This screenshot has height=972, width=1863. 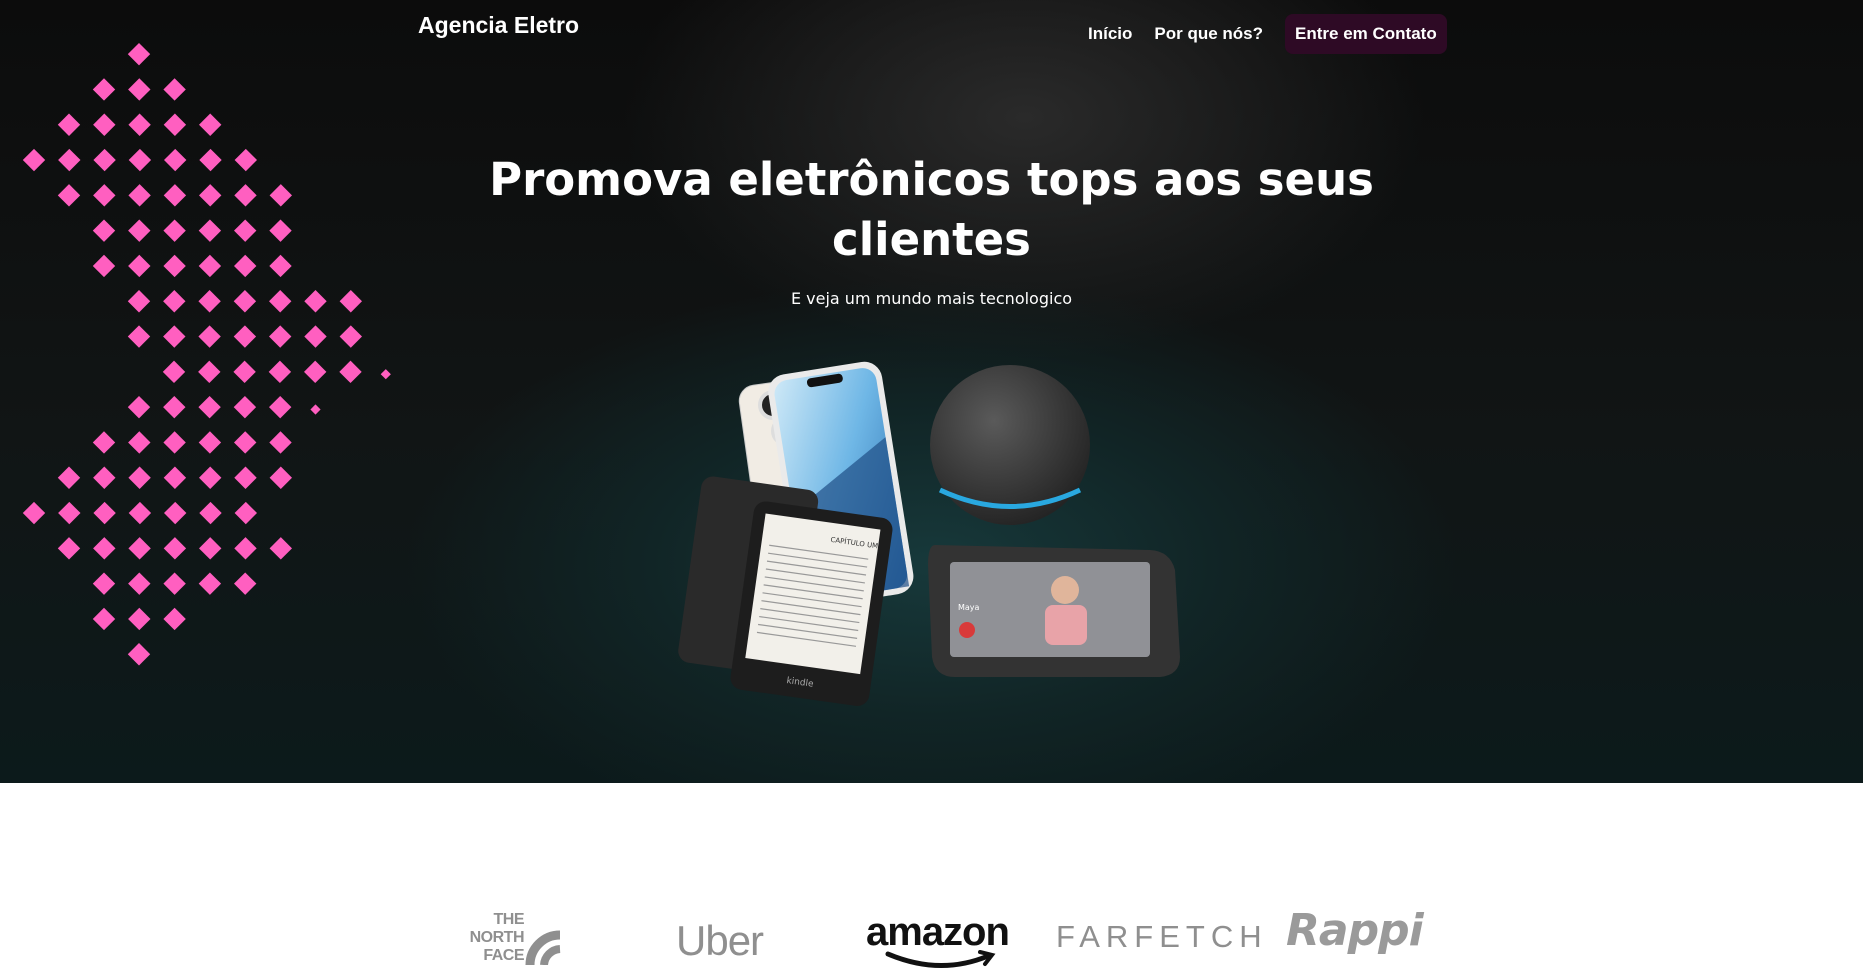 I want to click on brand-logo-north-face: THE NORTH FACE, so click(x=521, y=935).